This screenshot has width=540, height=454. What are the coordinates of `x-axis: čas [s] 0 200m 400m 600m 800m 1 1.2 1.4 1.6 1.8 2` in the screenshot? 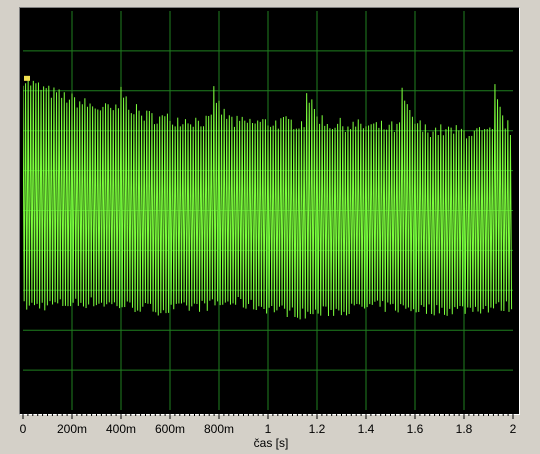 It's located at (270, 432).